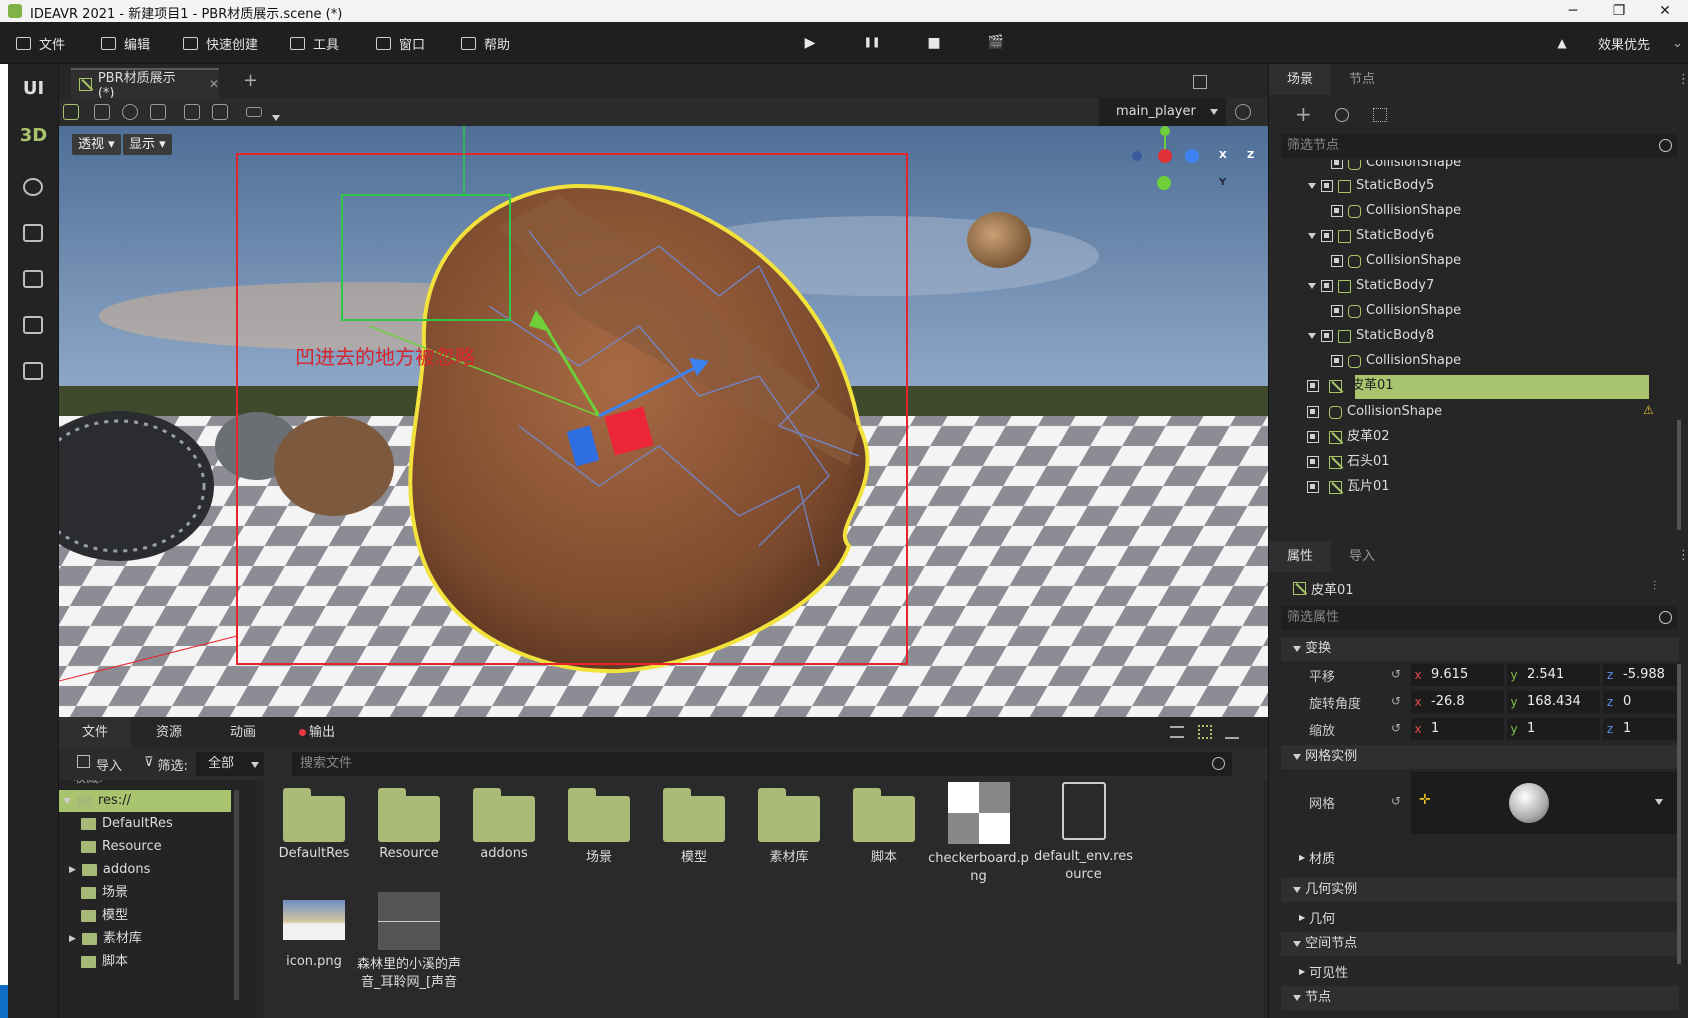 The height and width of the screenshot is (1018, 1688). Describe the element at coordinates (95, 732) in the screenshot. I see `tab-files: 文件` at that location.